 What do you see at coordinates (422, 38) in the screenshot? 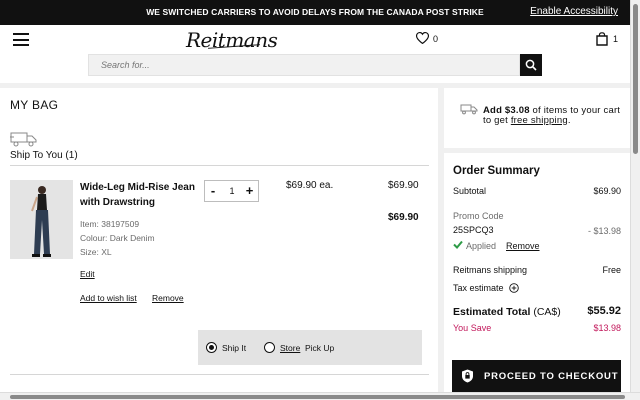
I see `heart-icon` at bounding box center [422, 38].